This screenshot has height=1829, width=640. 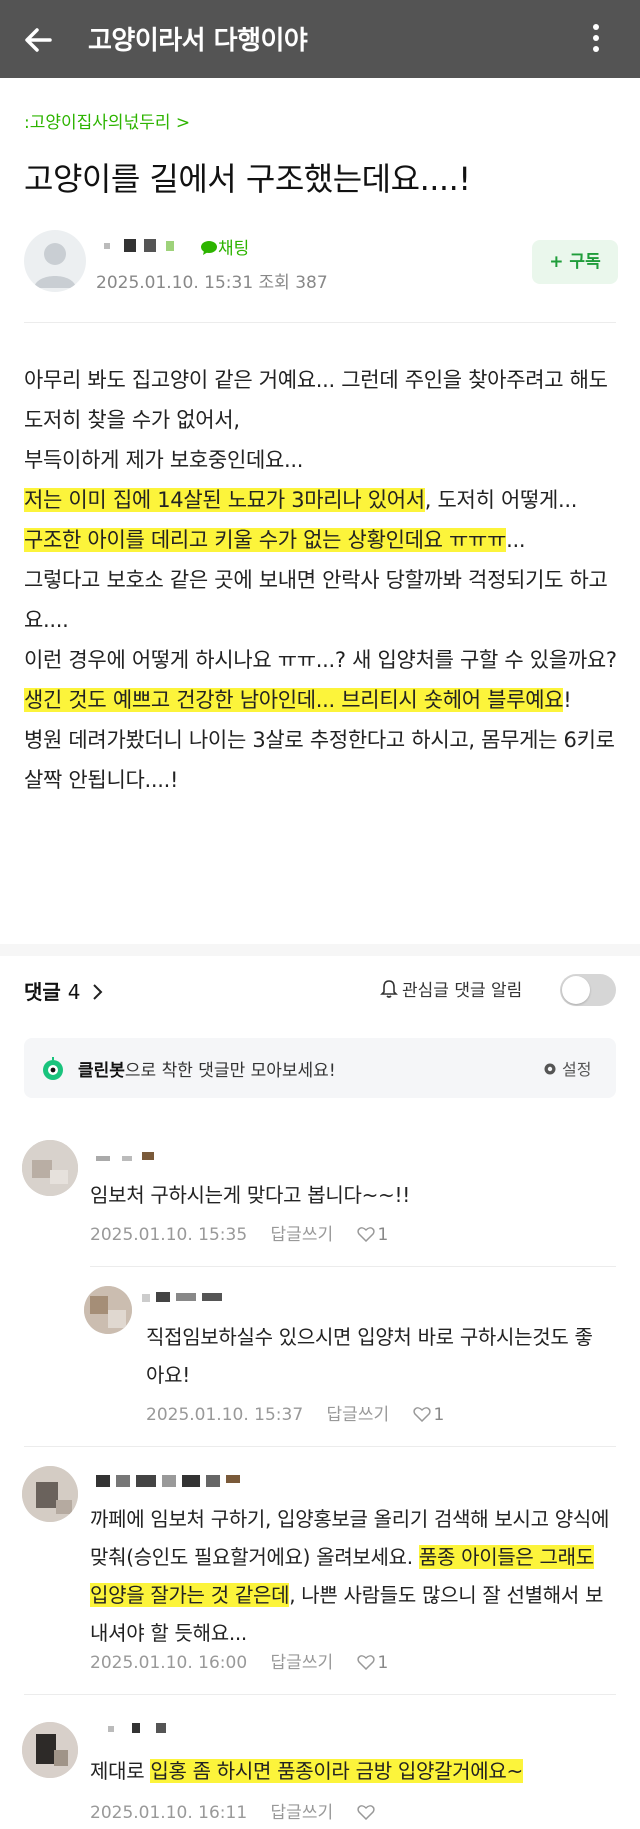 I want to click on board-link: :고양이집사의넋두리 >, so click(x=107, y=120).